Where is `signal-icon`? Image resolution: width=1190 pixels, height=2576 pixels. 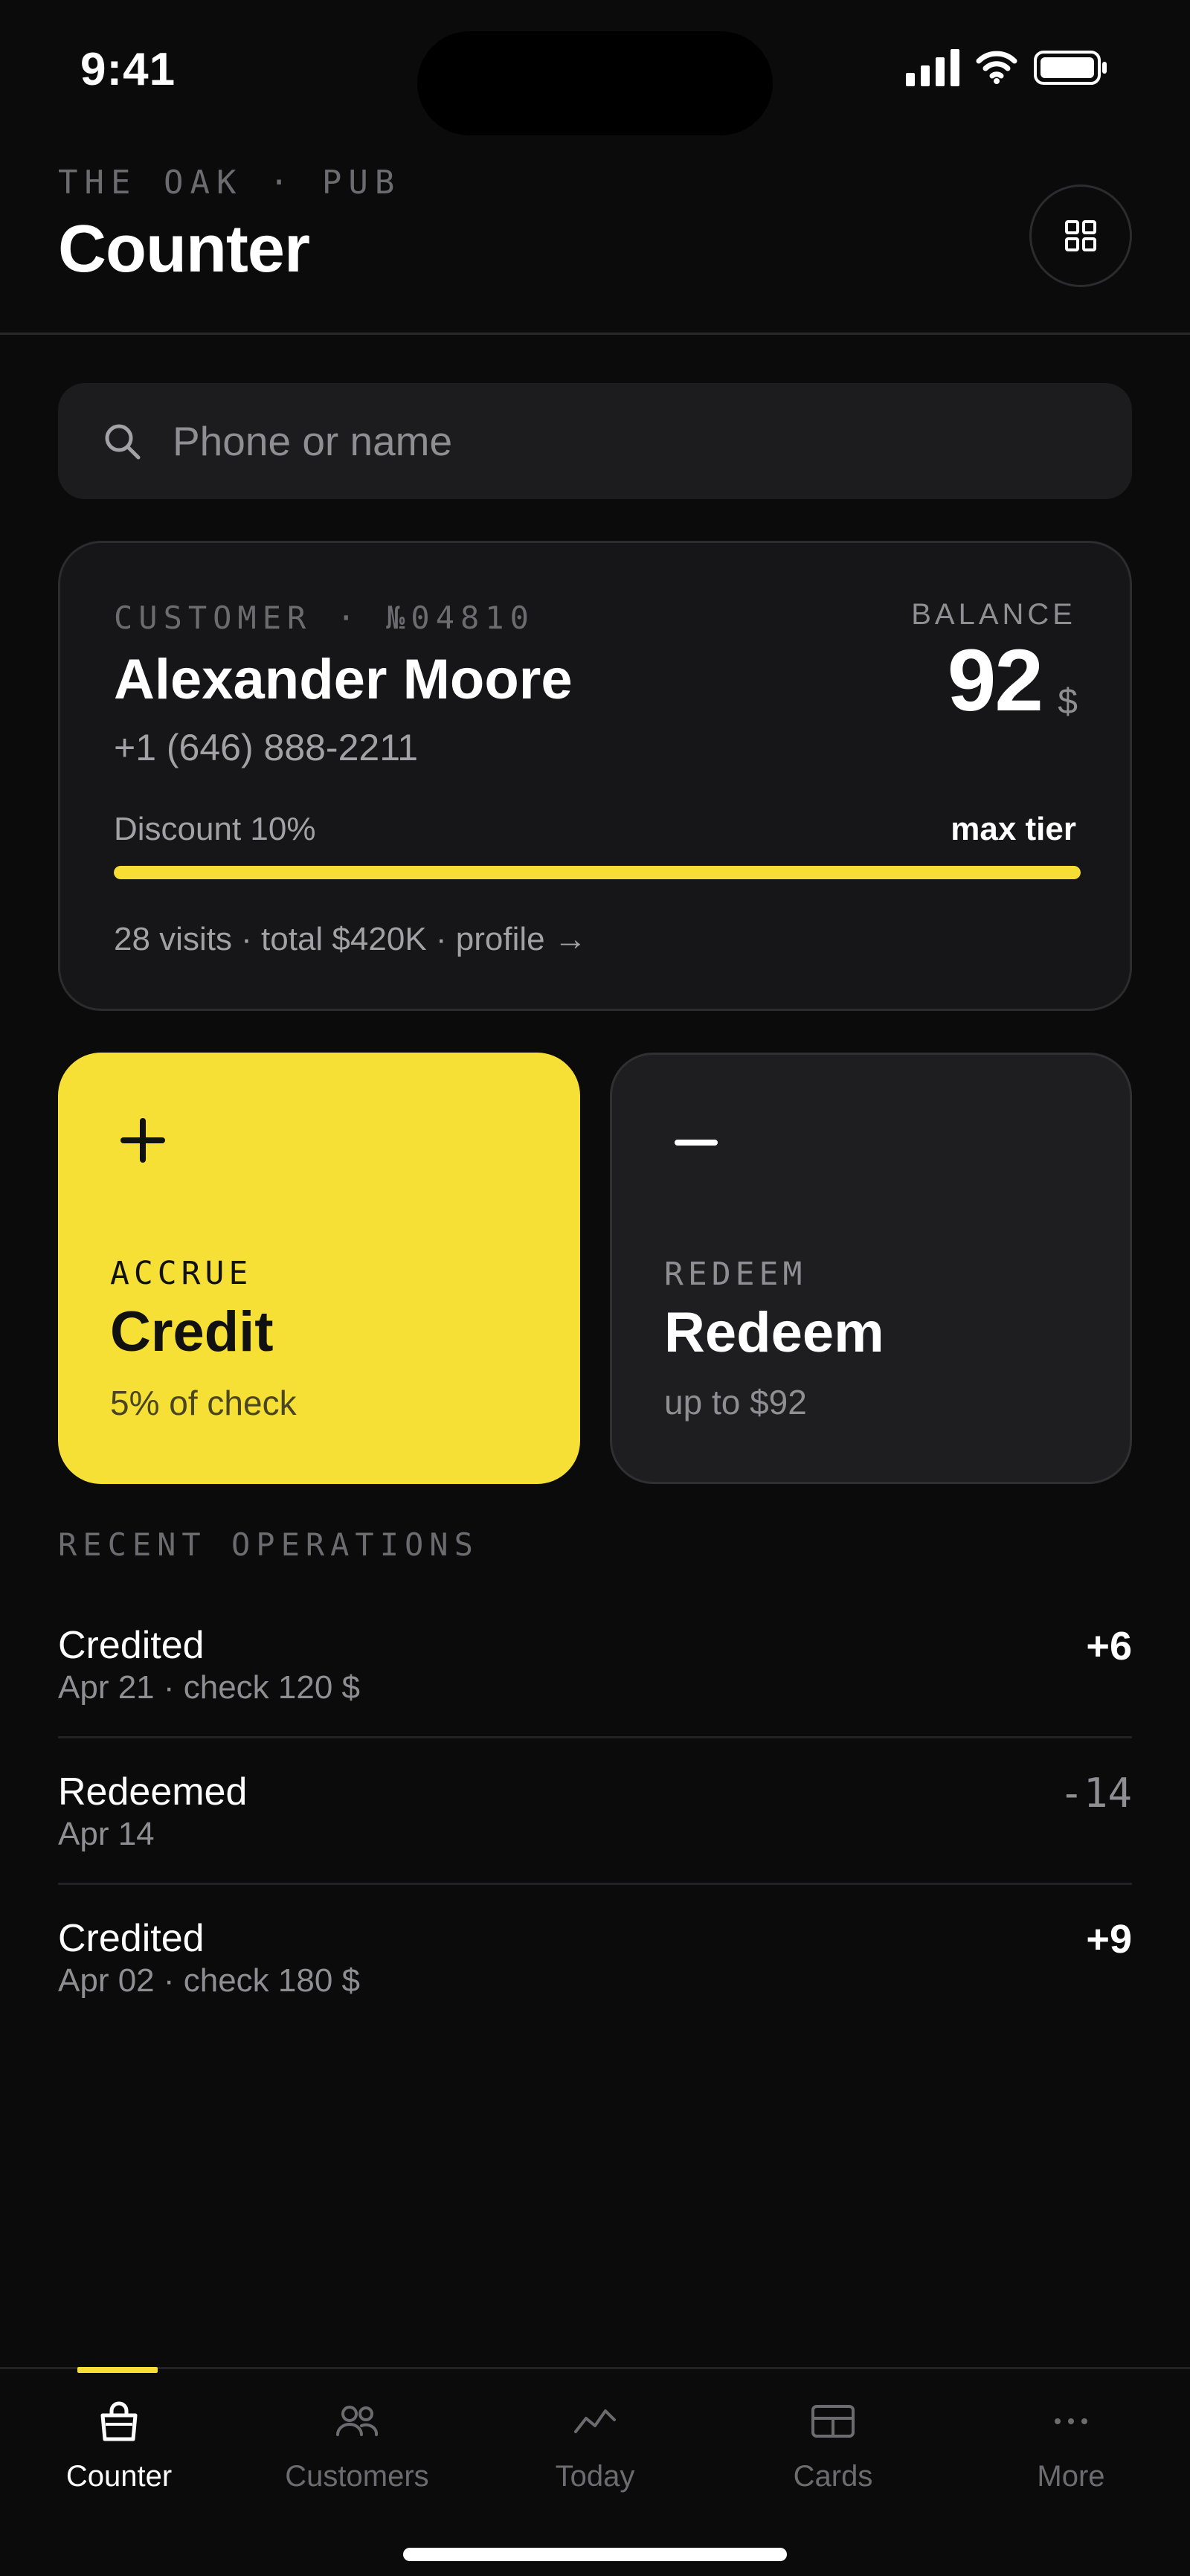
signal-icon is located at coordinates (932, 67).